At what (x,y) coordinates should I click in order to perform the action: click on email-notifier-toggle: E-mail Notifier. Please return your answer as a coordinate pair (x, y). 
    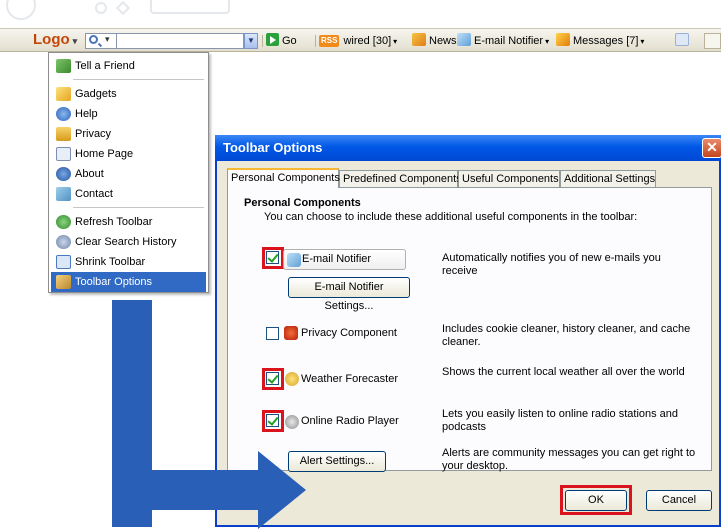
    Looking at the image, I should click on (344, 259).